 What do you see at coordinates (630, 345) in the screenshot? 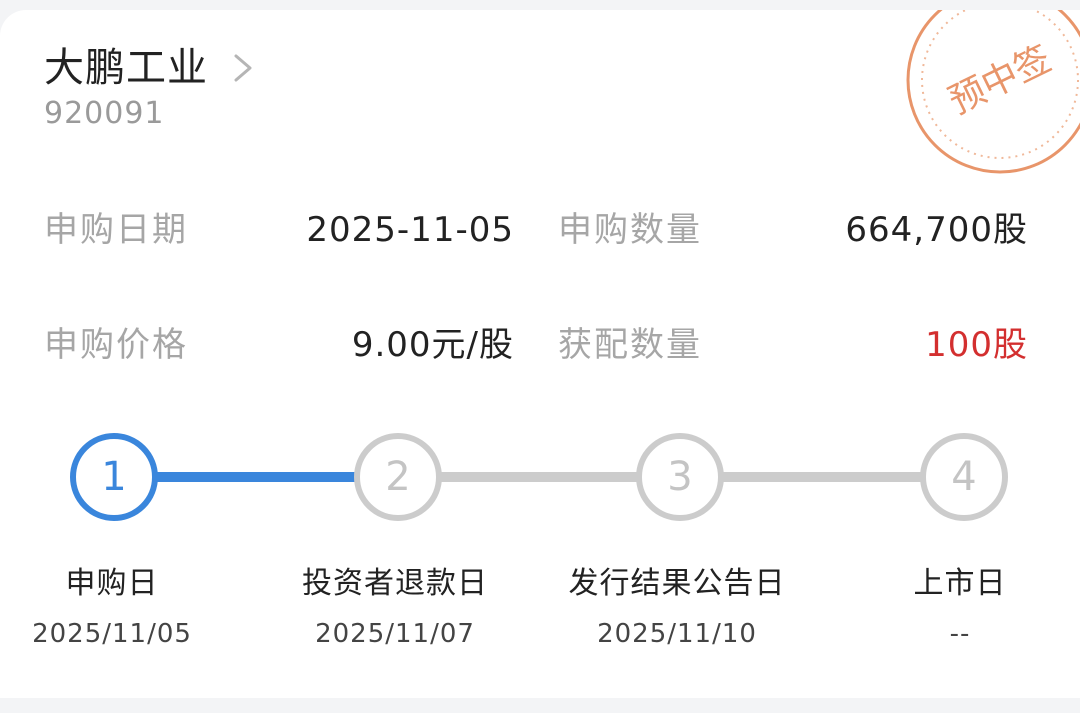
I see `allotted-label: 获配数量` at bounding box center [630, 345].